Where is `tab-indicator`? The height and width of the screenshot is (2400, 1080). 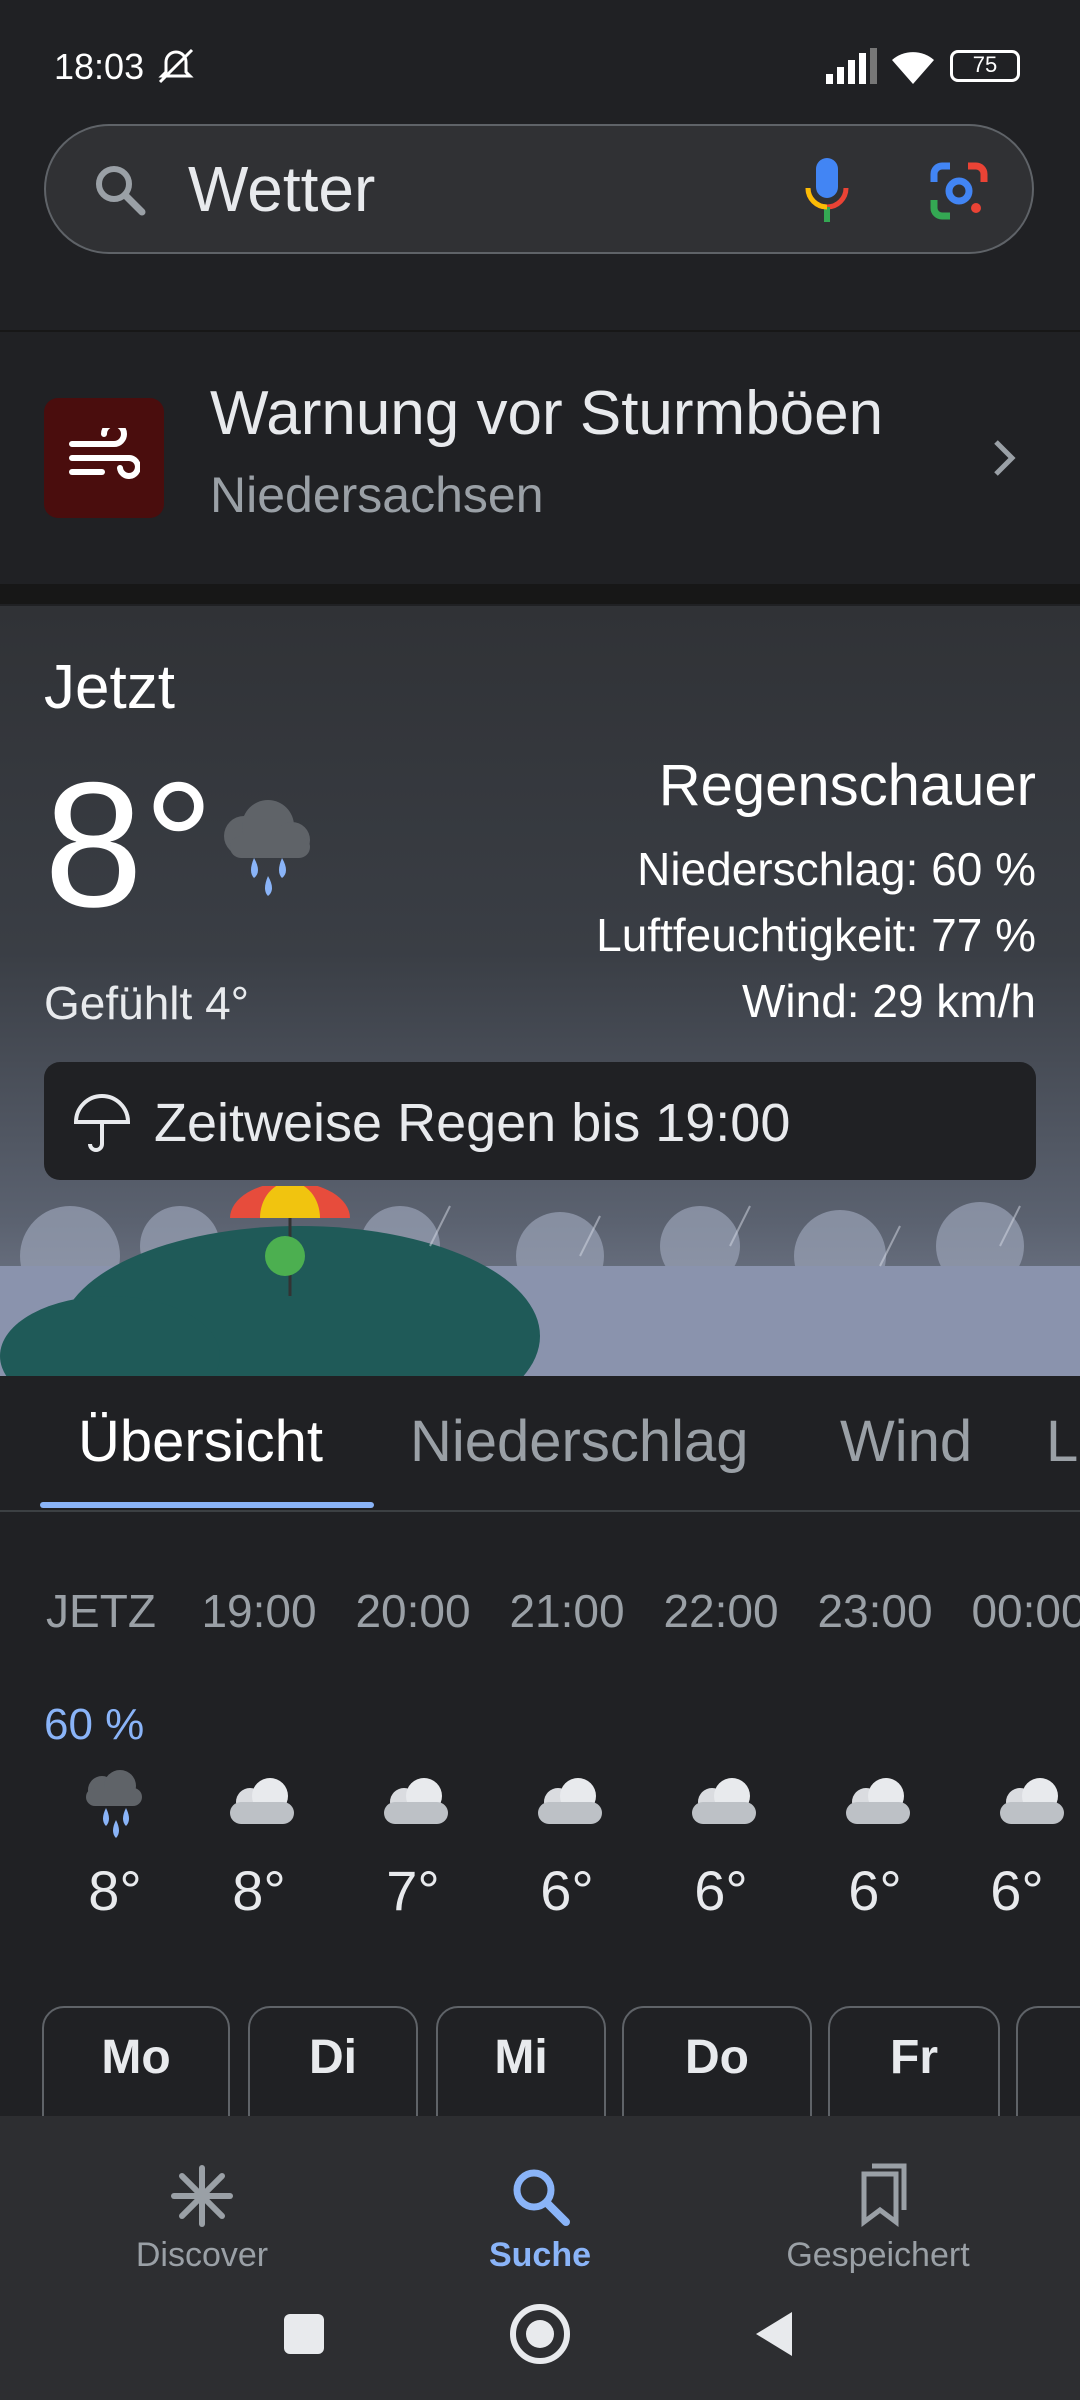 tab-indicator is located at coordinates (207, 1505).